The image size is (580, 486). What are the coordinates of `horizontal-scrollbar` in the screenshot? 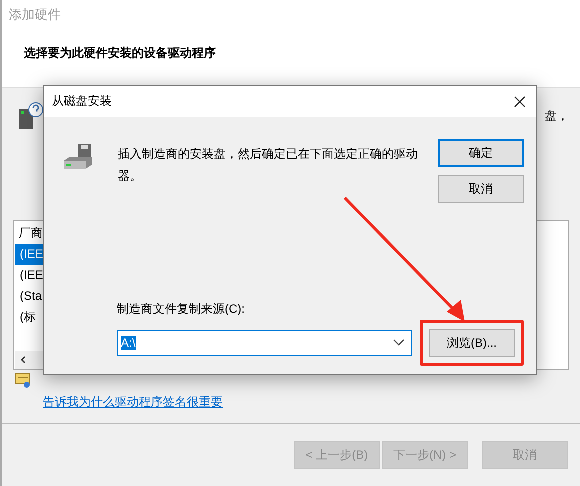 It's located at (29, 360).